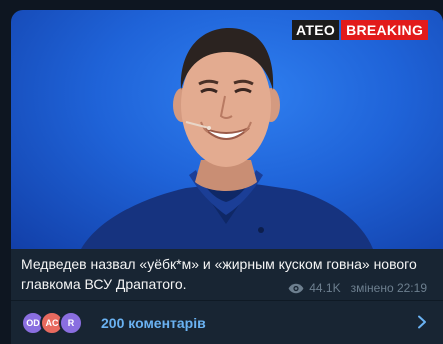 This screenshot has height=344, width=443. Describe the element at coordinates (388, 288) in the screenshot. I see `edited-timestamp: змінено 22:19` at that location.